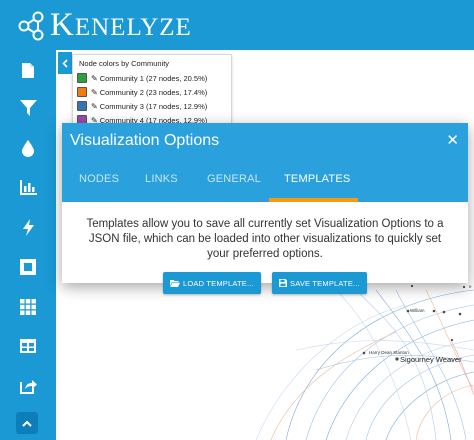 Image resolution: width=474 pixels, height=440 pixels. What do you see at coordinates (31, 26) in the screenshot?
I see `network-logo-icon` at bounding box center [31, 26].